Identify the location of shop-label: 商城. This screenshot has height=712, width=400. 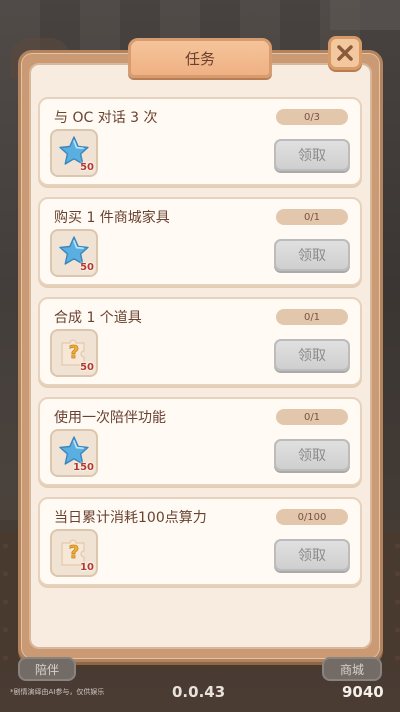
(351, 669).